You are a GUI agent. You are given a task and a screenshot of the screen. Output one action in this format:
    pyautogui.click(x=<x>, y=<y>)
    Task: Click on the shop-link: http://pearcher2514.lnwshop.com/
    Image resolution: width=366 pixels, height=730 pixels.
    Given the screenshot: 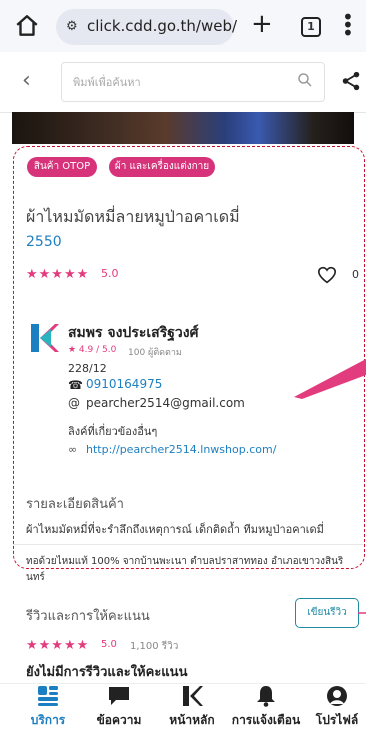 What is the action you would take?
    pyautogui.click(x=181, y=449)
    